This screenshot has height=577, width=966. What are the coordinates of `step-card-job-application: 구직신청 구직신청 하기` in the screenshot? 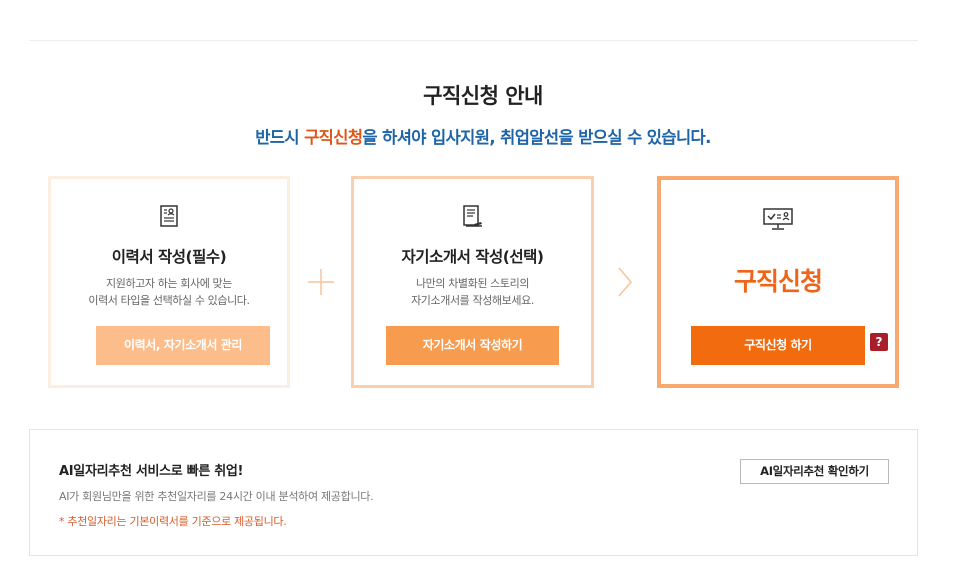 It's located at (778, 282).